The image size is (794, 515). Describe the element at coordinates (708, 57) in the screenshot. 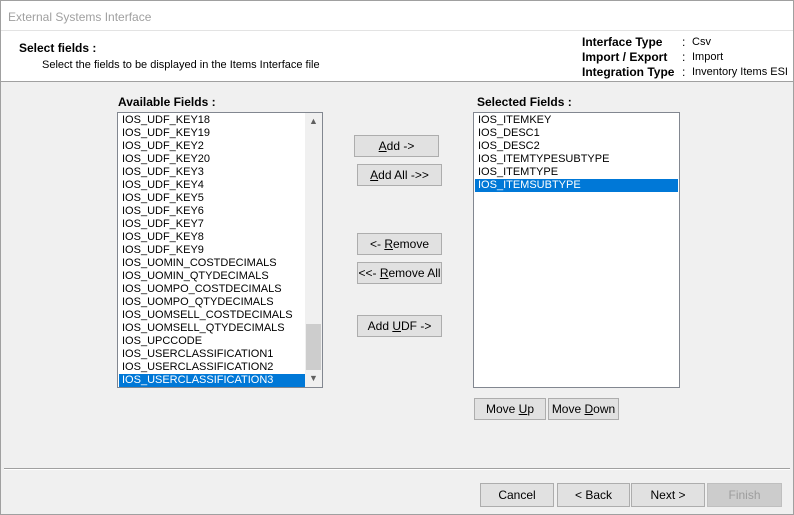

I see `info-value: Import` at that location.